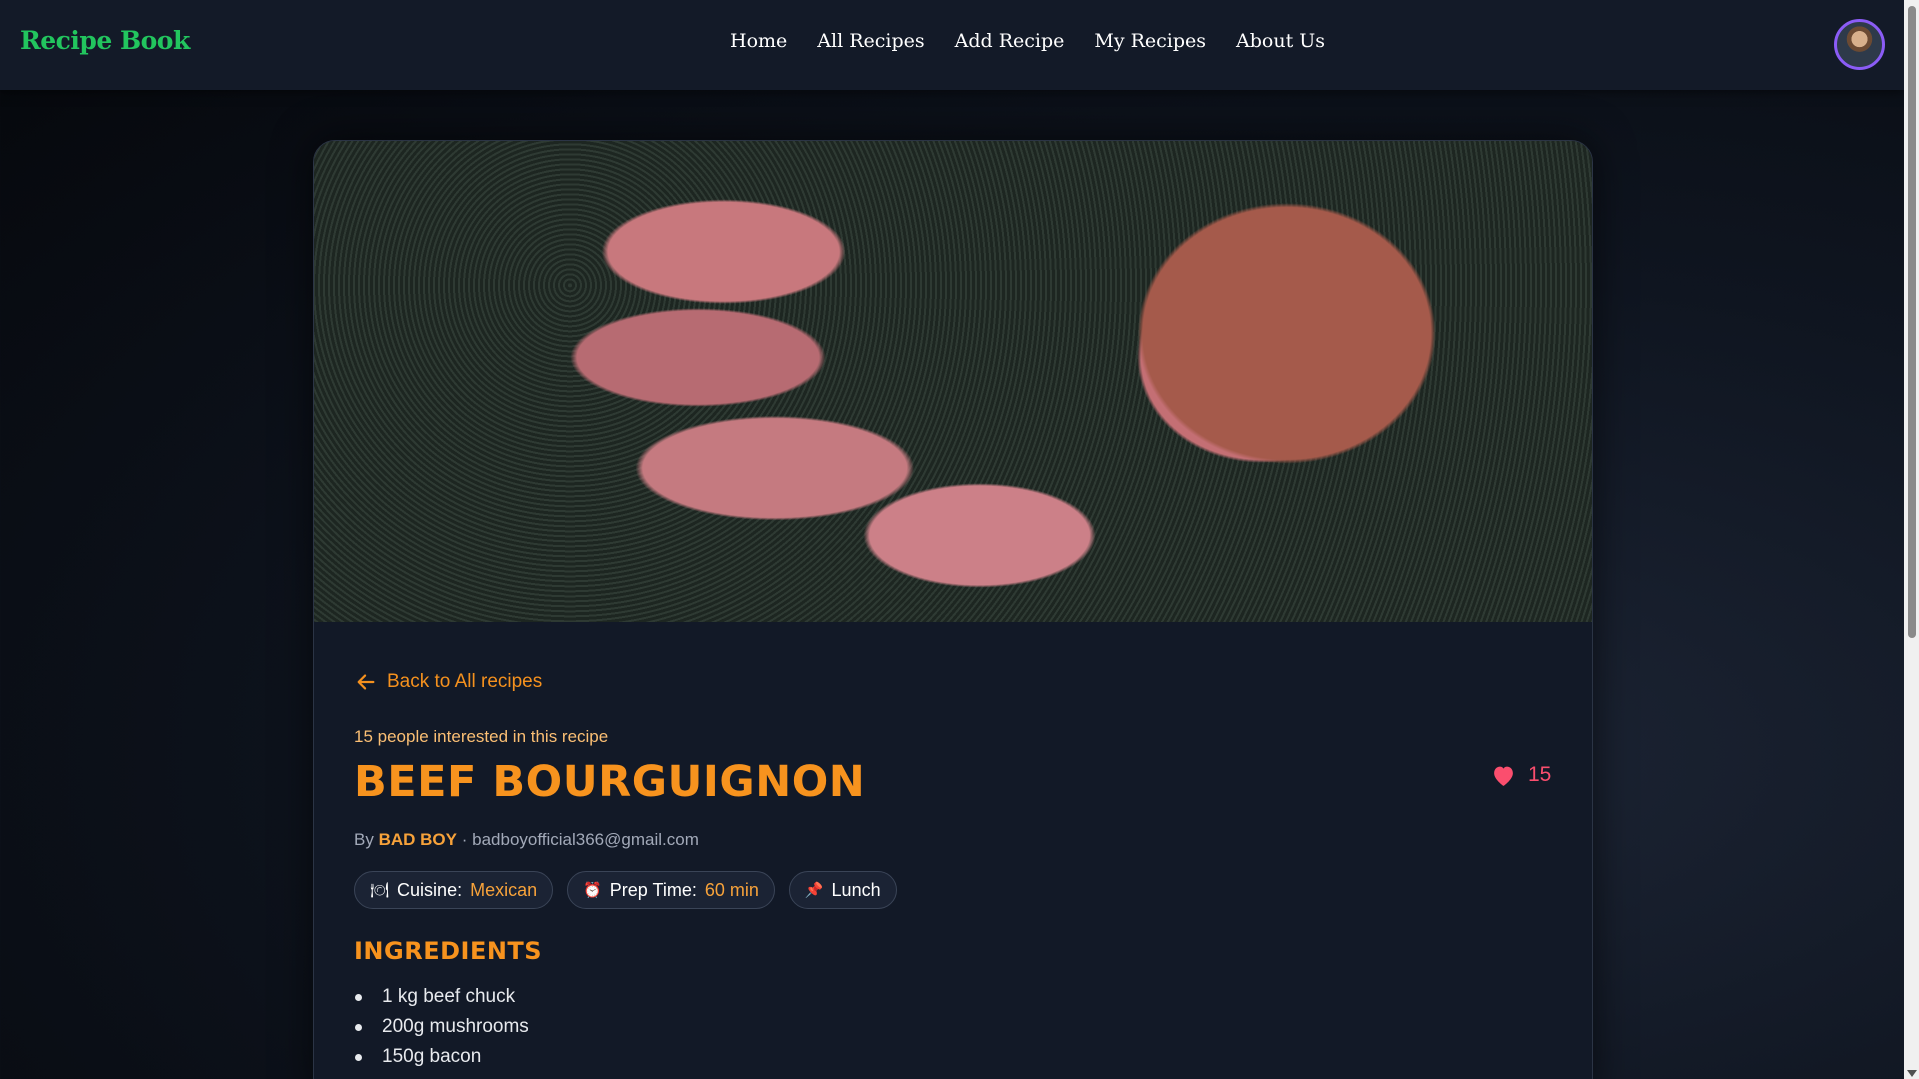 Image resolution: width=1919 pixels, height=1079 pixels. I want to click on heart-icon, so click(1503, 776).